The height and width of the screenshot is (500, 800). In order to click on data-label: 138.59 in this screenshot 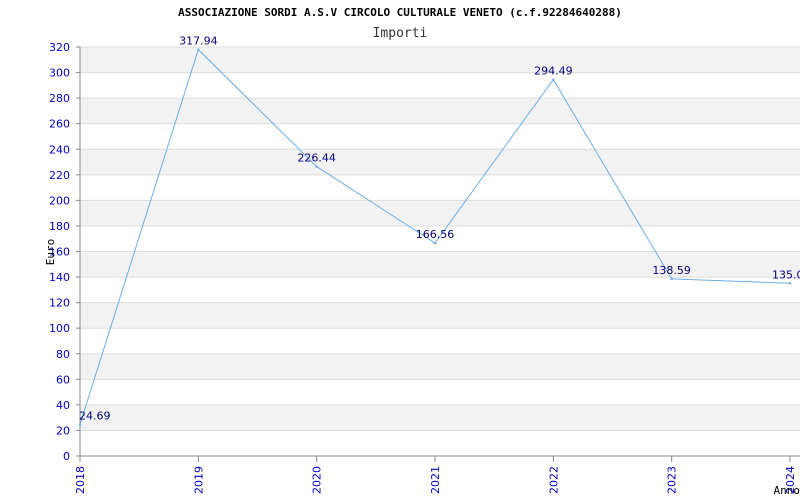, I will do `click(671, 270)`.